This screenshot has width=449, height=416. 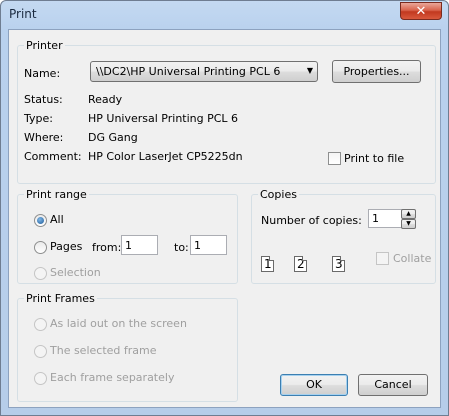 What do you see at coordinates (412, 258) in the screenshot?
I see `collate-label: Collate` at bounding box center [412, 258].